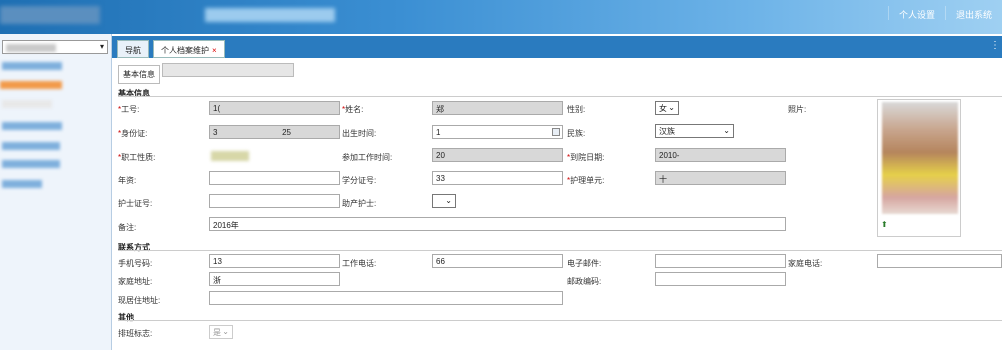 This screenshot has width=1002, height=350. What do you see at coordinates (56, 192) in the screenshot?
I see `sidebar: ▾` at bounding box center [56, 192].